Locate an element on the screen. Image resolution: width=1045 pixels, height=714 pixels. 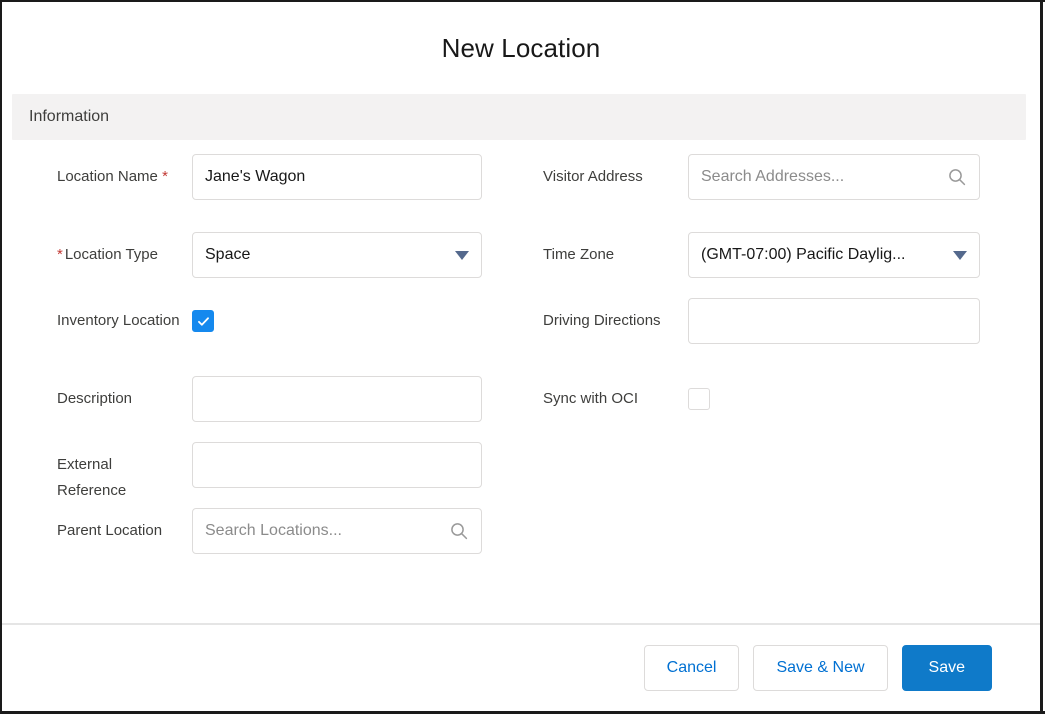
field-label-driving-directions: Driving Directions is located at coordinates (615, 316).